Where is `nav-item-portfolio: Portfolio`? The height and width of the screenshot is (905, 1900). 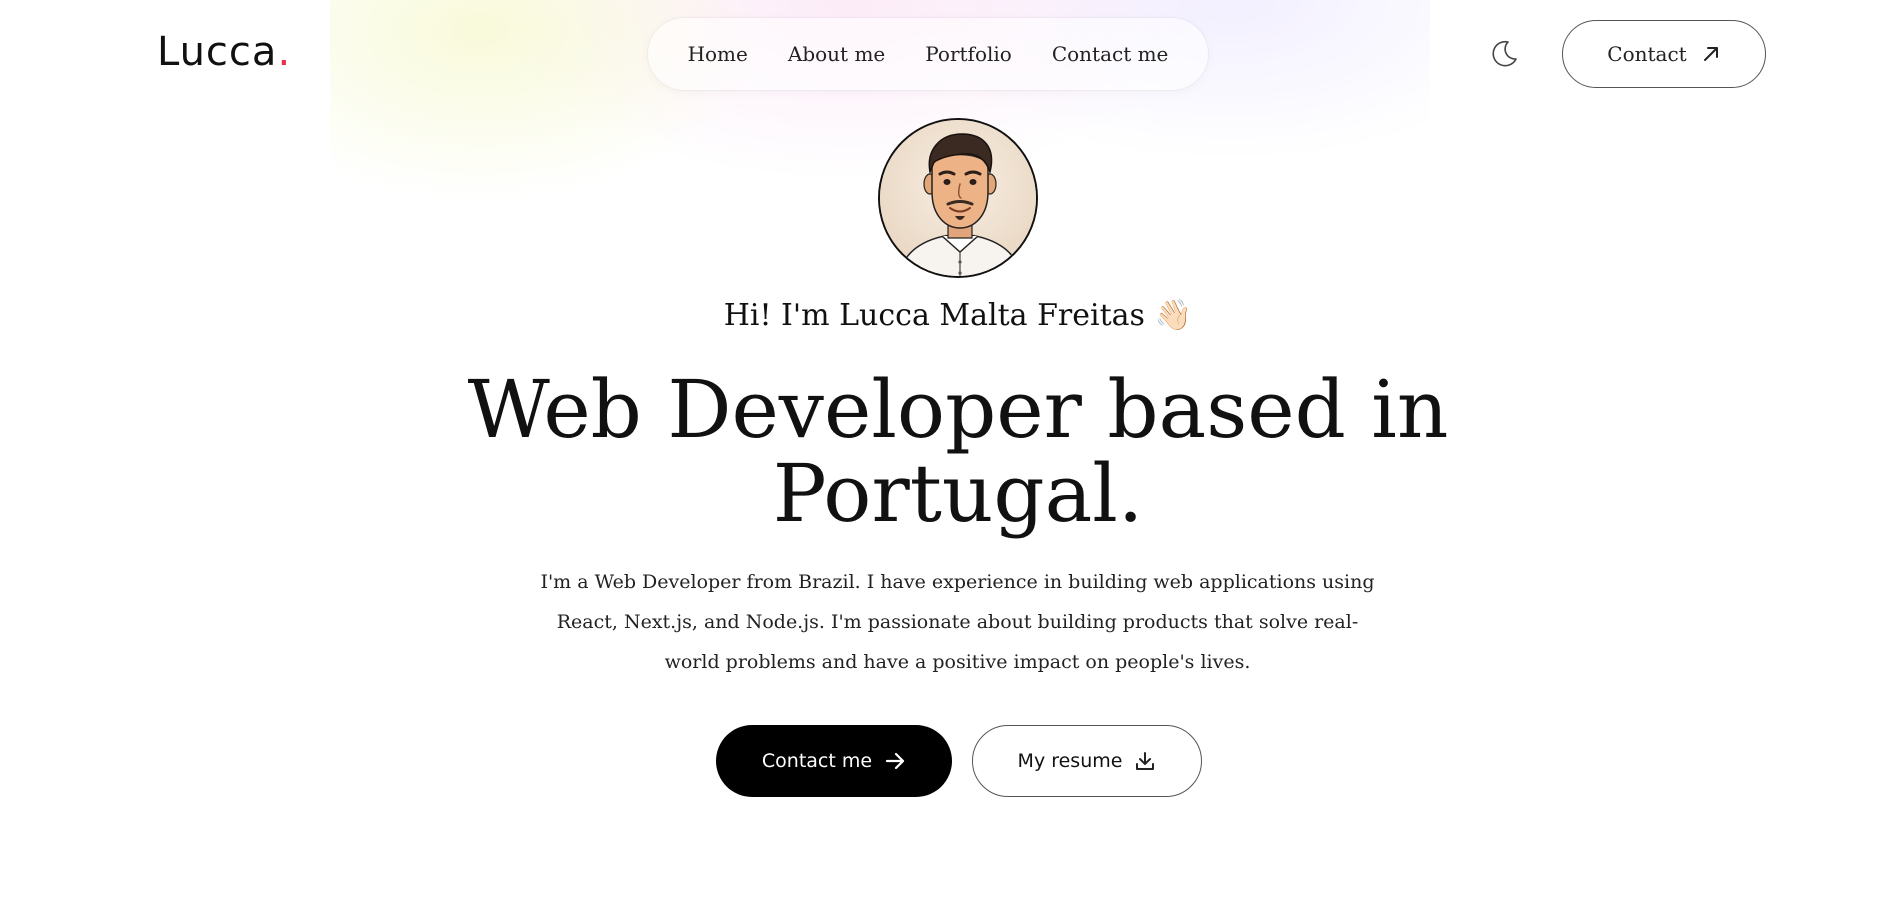 nav-item-portfolio: Portfolio is located at coordinates (968, 54).